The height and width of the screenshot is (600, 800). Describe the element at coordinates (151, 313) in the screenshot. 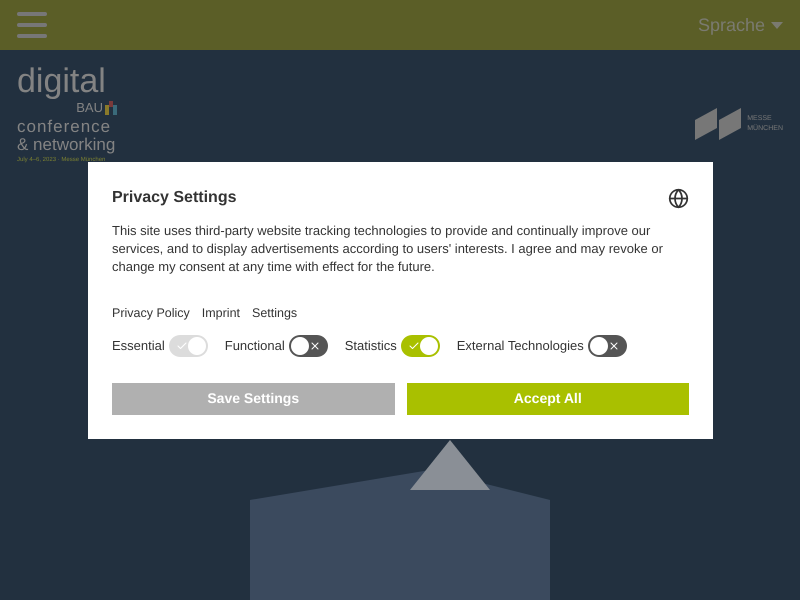

I see `dialog-link: Privacy Policy` at that location.